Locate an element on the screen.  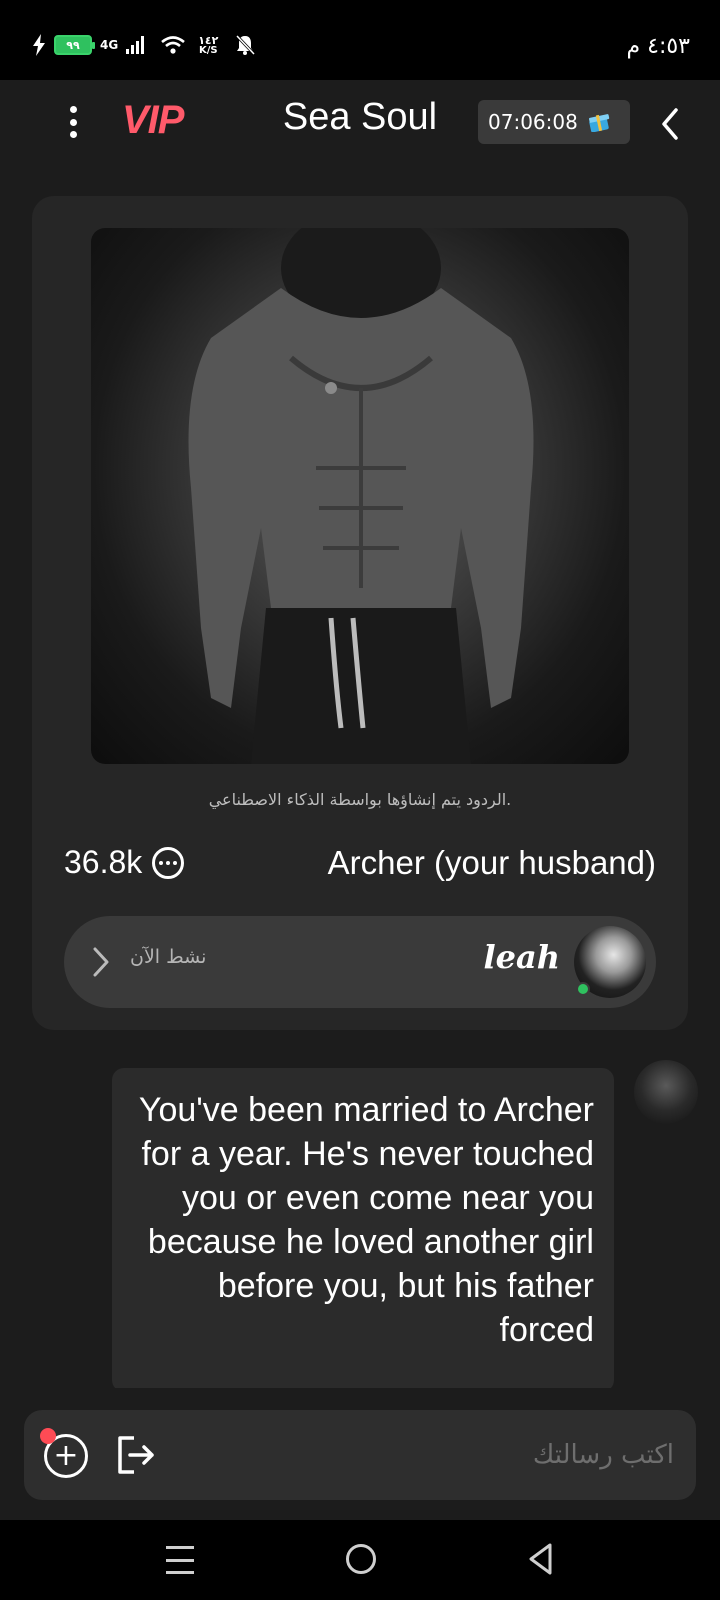
timer-badge: 07:06:08 is located at coordinates (554, 122).